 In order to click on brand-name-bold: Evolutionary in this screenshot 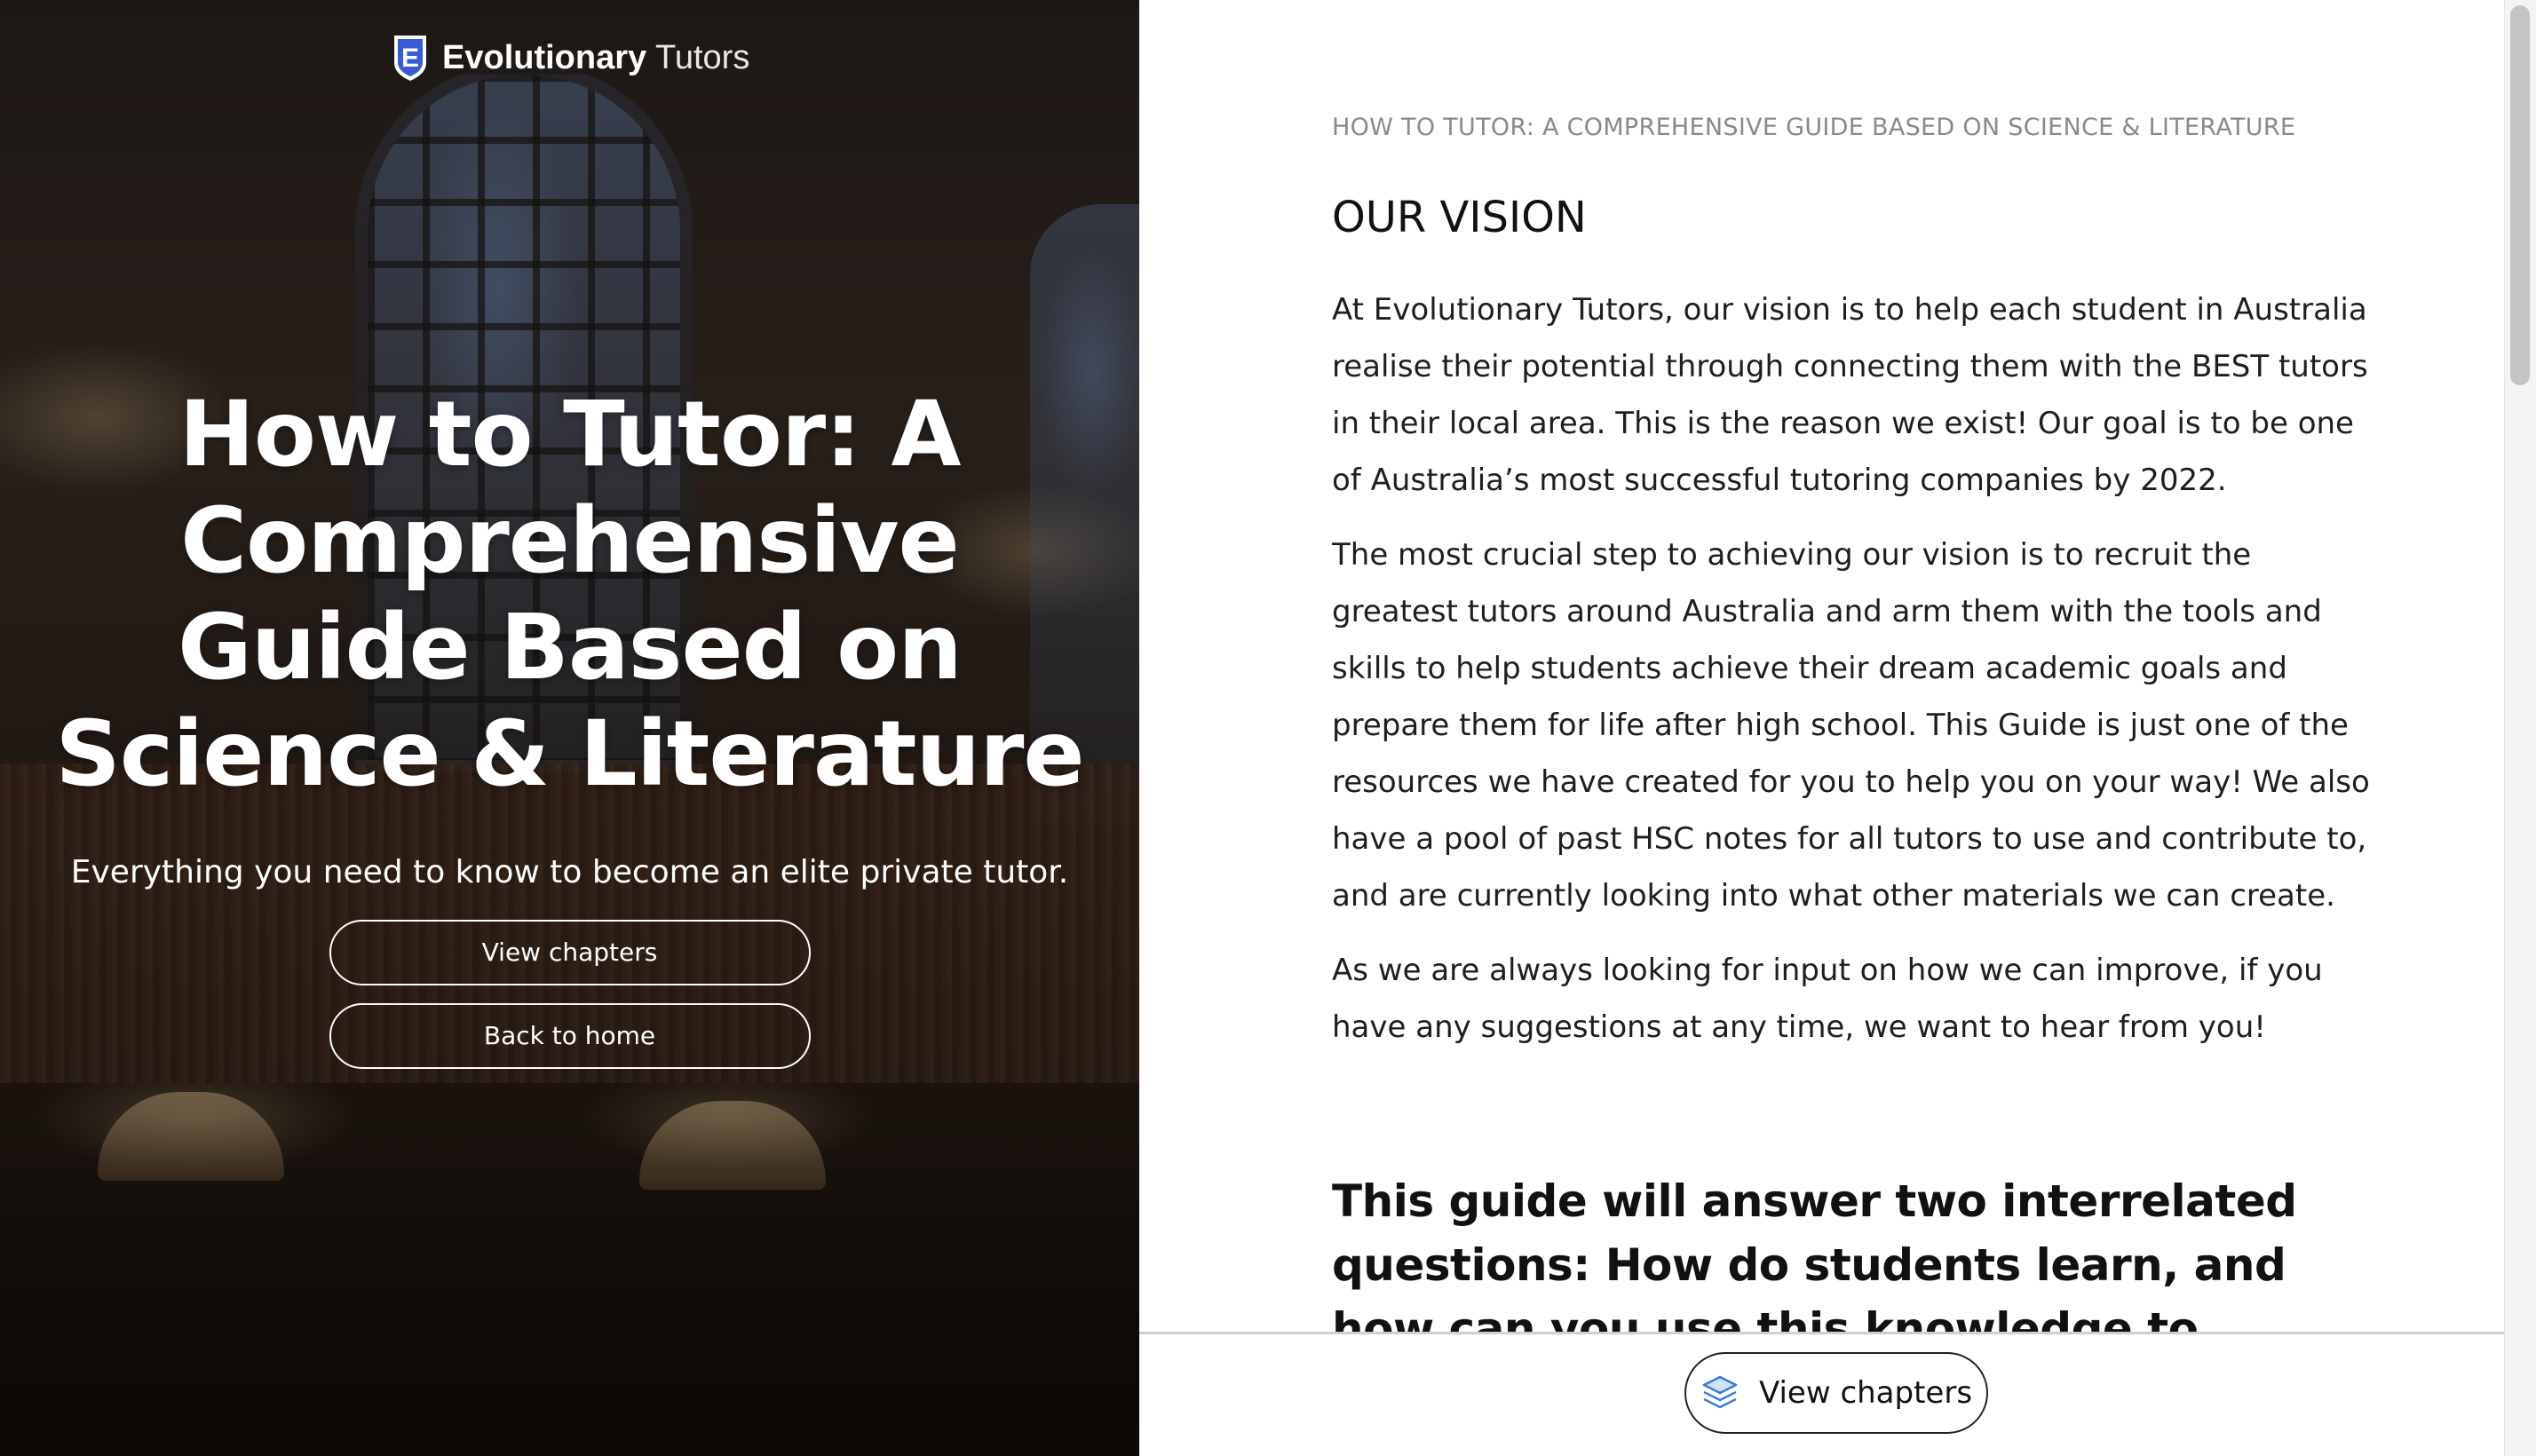, I will do `click(544, 57)`.